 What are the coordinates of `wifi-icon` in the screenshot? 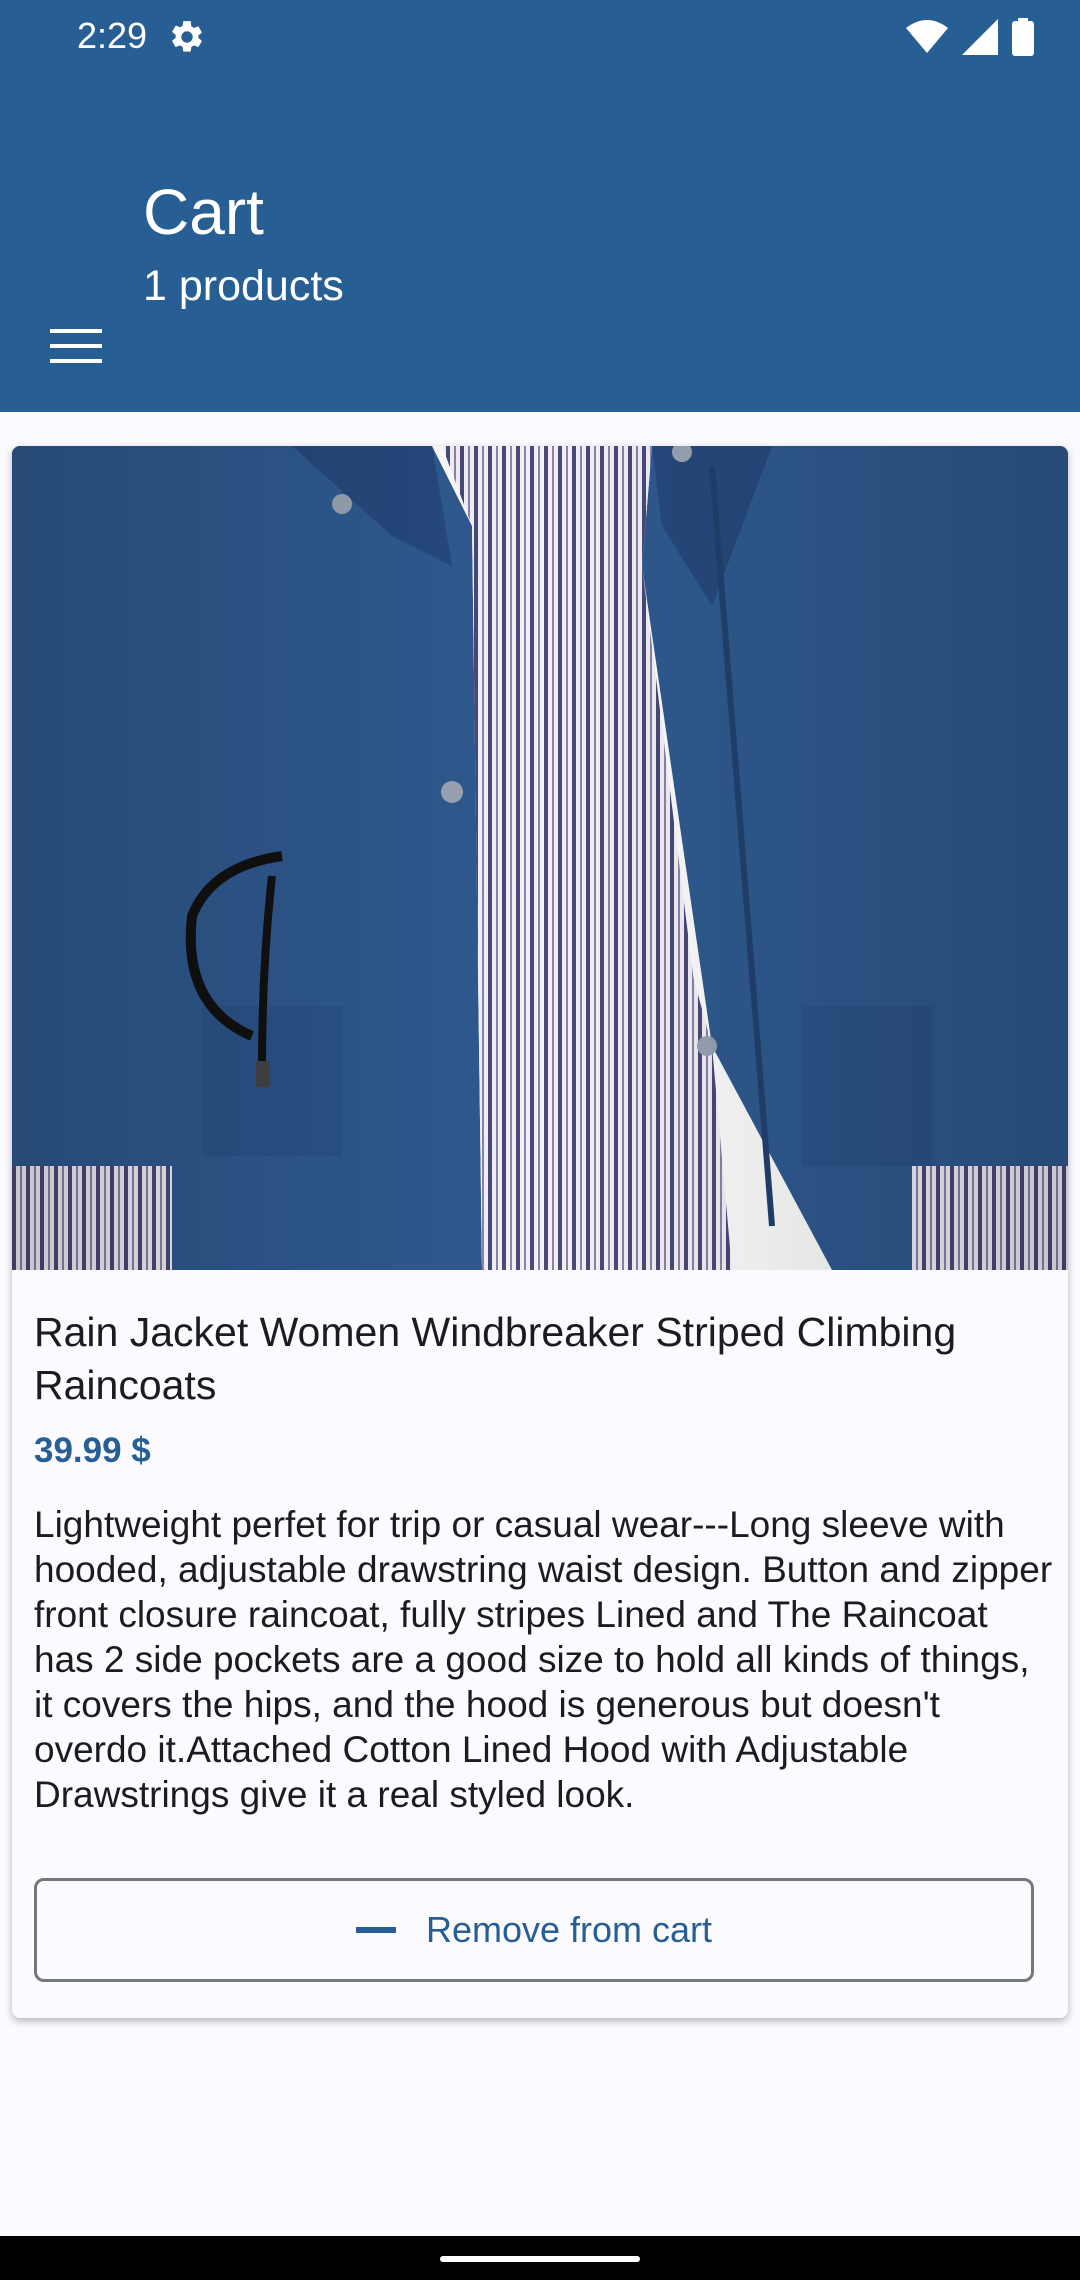 It's located at (927, 36).